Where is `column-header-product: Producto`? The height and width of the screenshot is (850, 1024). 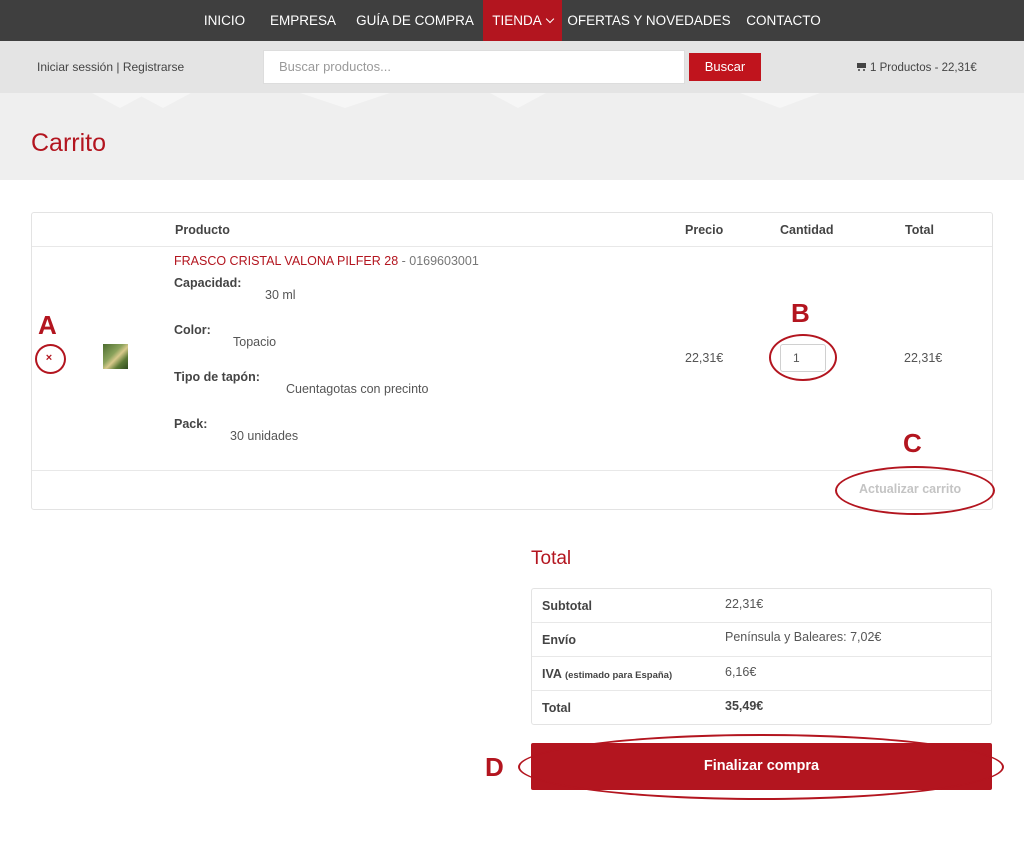 column-header-product: Producto is located at coordinates (202, 230).